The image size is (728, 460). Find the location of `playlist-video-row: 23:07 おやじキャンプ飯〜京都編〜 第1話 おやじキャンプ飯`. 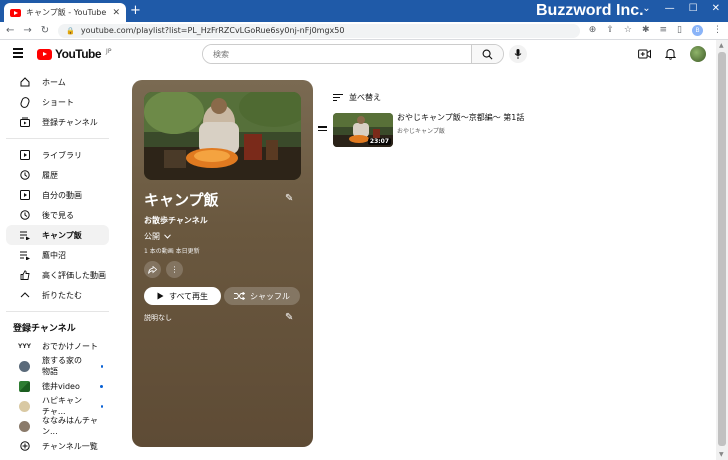

playlist-video-row: 23:07 おやじキャンプ飯〜京都編〜 第1話 おやじキャンプ飯 is located at coordinates (513, 130).